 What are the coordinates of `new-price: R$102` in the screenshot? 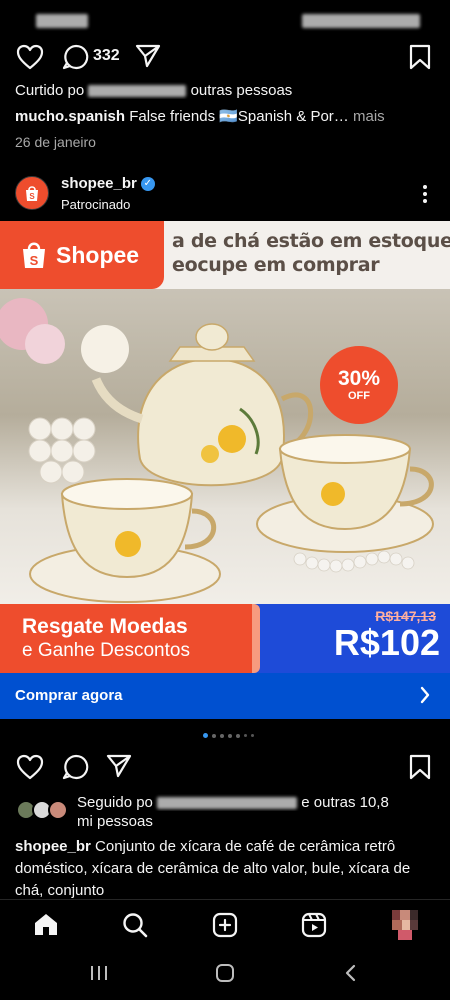 It's located at (386, 642).